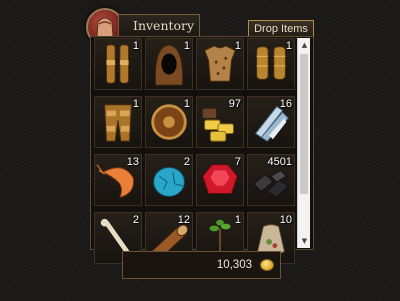  I want to click on scrollbar-thumb, so click(304, 124).